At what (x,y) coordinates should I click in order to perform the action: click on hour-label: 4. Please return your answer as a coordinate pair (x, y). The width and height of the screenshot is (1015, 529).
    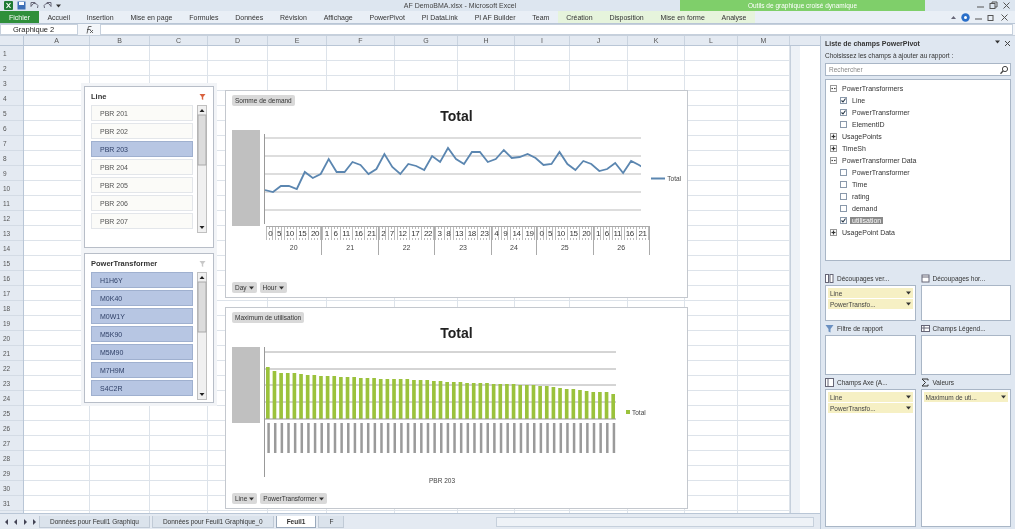
    Looking at the image, I should click on (496, 233).